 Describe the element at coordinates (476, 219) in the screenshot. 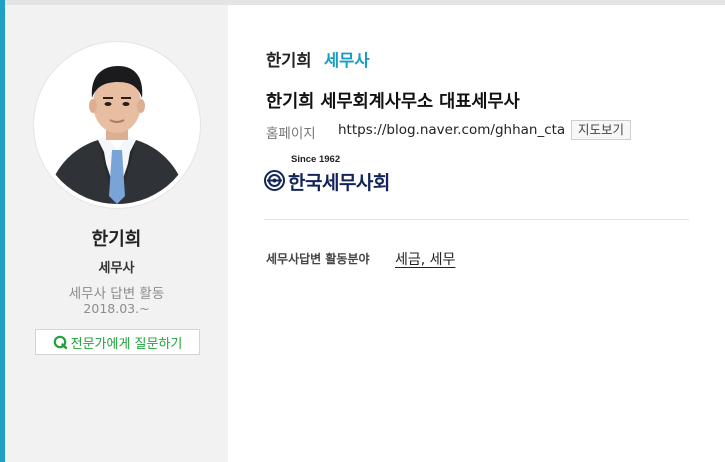

I see `section-divider` at that location.